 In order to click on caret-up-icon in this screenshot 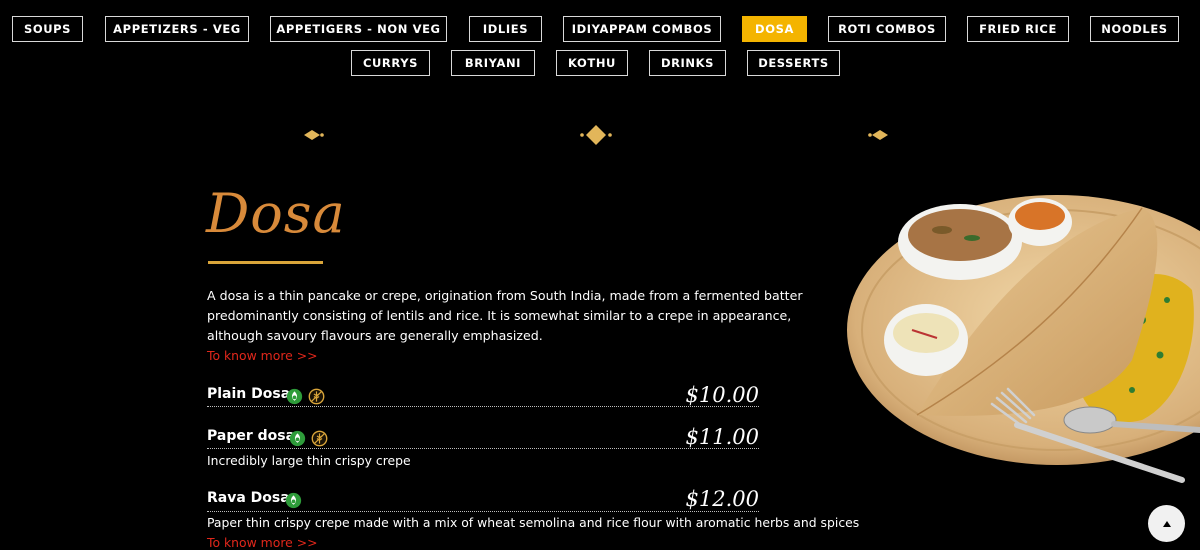, I will do `click(1166, 523)`.